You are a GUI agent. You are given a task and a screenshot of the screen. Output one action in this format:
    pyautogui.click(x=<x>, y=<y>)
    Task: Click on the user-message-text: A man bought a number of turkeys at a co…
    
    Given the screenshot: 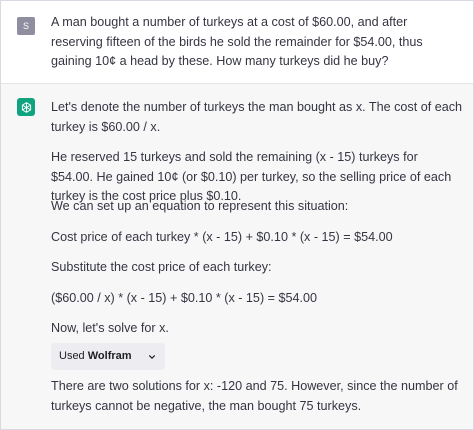 What is the action you would take?
    pyautogui.click(x=237, y=41)
    